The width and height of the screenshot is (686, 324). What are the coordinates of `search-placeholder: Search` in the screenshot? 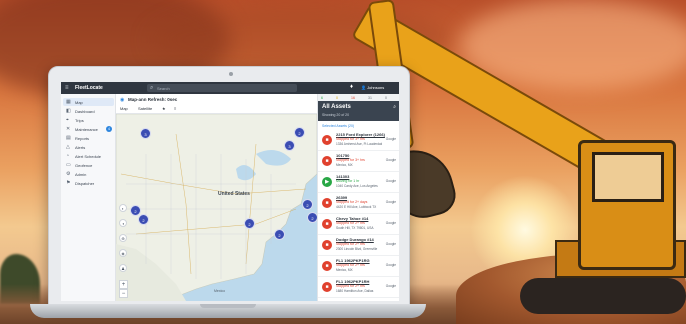 It's located at (163, 88).